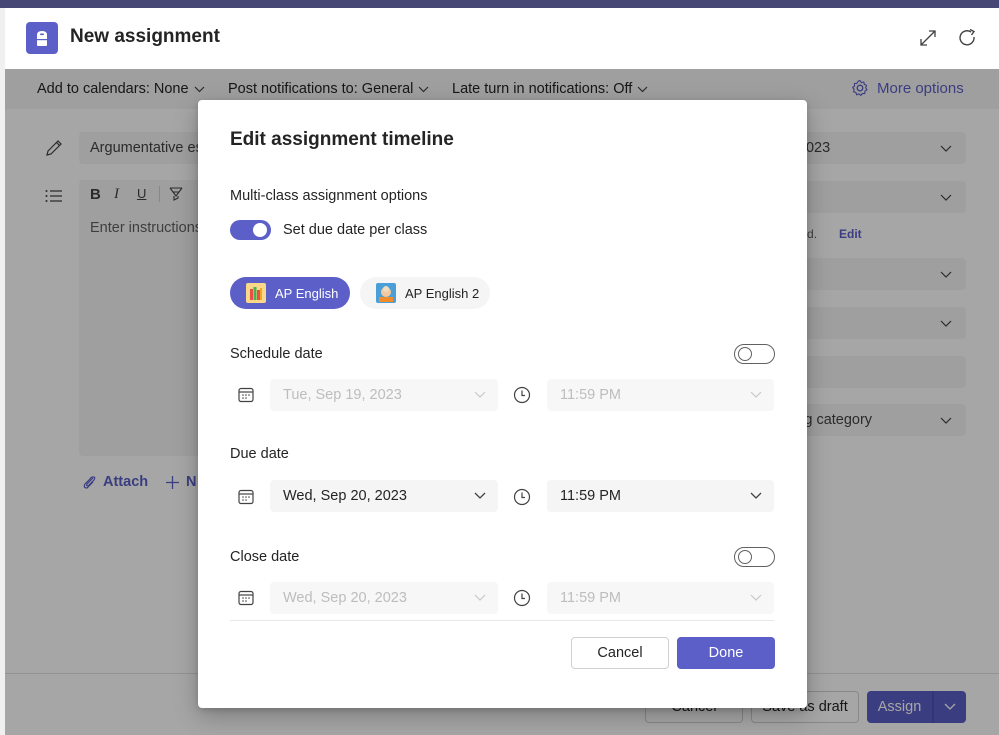  Describe the element at coordinates (660, 598) in the screenshot. I see `close-time-picker: 11:59 PM` at that location.